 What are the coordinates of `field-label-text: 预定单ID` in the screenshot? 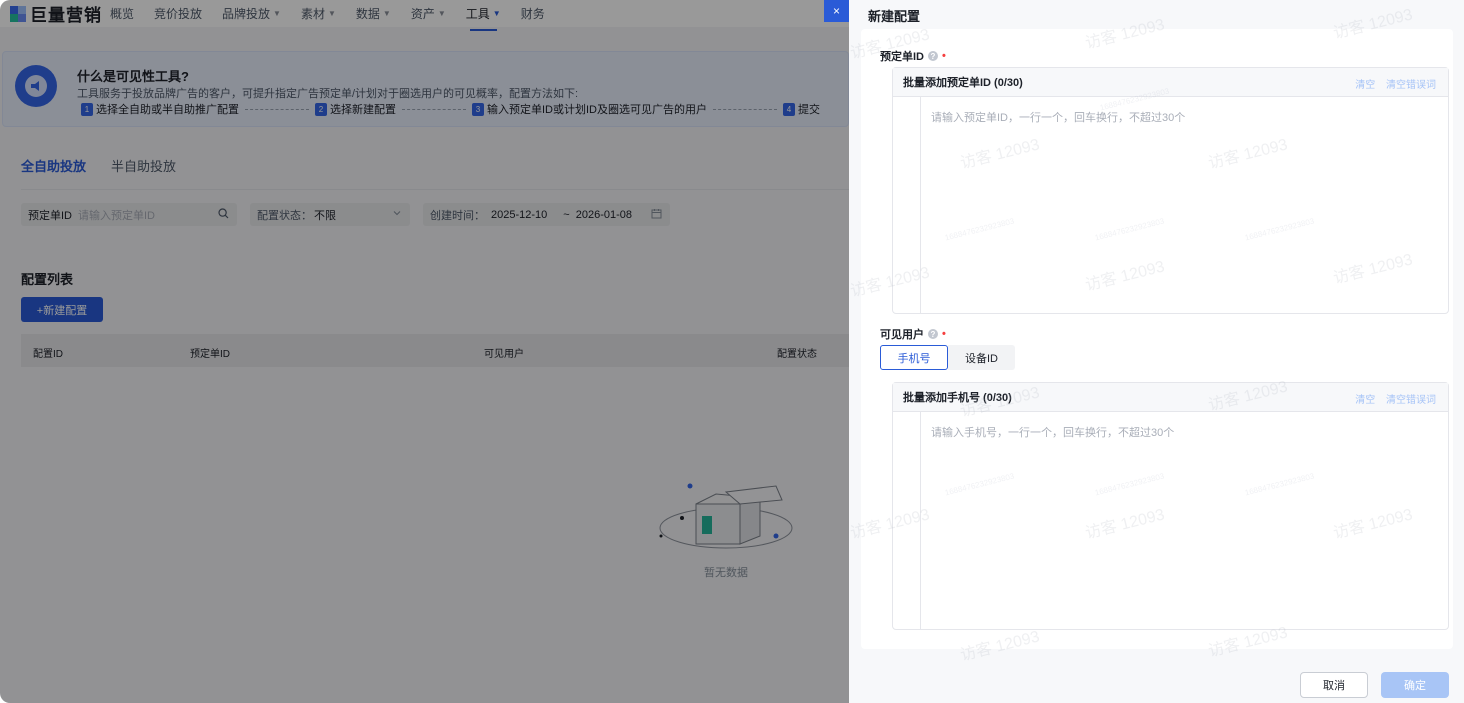 It's located at (902, 57).